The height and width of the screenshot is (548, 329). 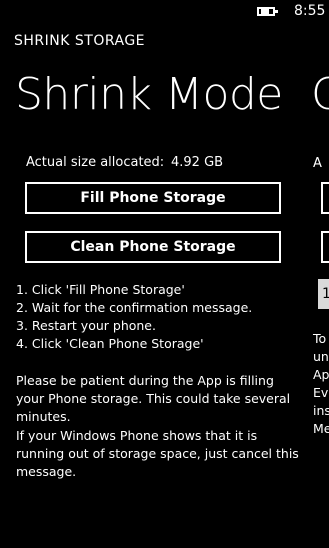 I want to click on next-page-text-line: ins, so click(x=321, y=410).